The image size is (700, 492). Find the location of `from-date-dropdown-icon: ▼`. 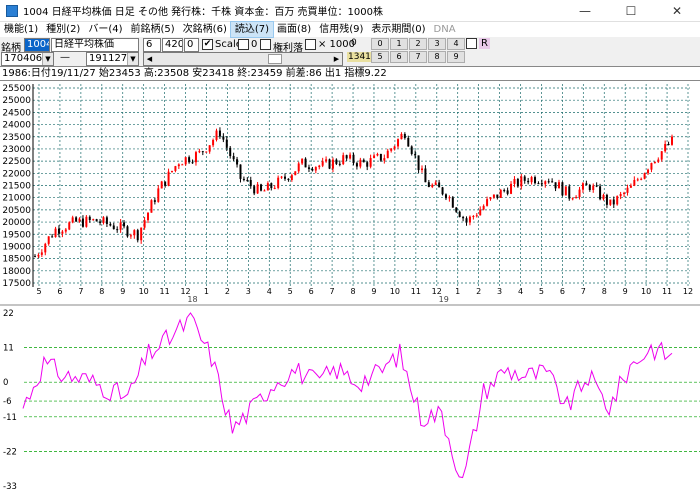

from-date-dropdown-icon: ▼ is located at coordinates (47, 59).